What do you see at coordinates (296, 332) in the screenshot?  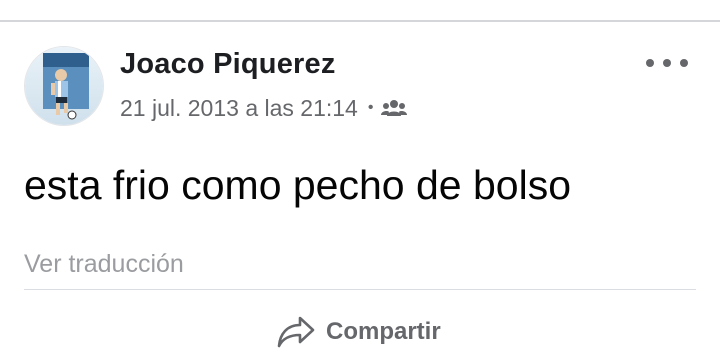 I see `share-arrow-icon` at bounding box center [296, 332].